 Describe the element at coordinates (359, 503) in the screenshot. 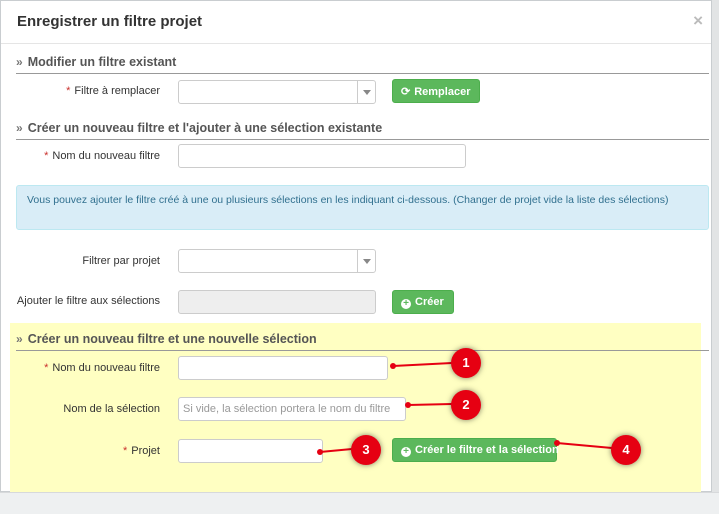

I see `page-bottom-bar` at that location.